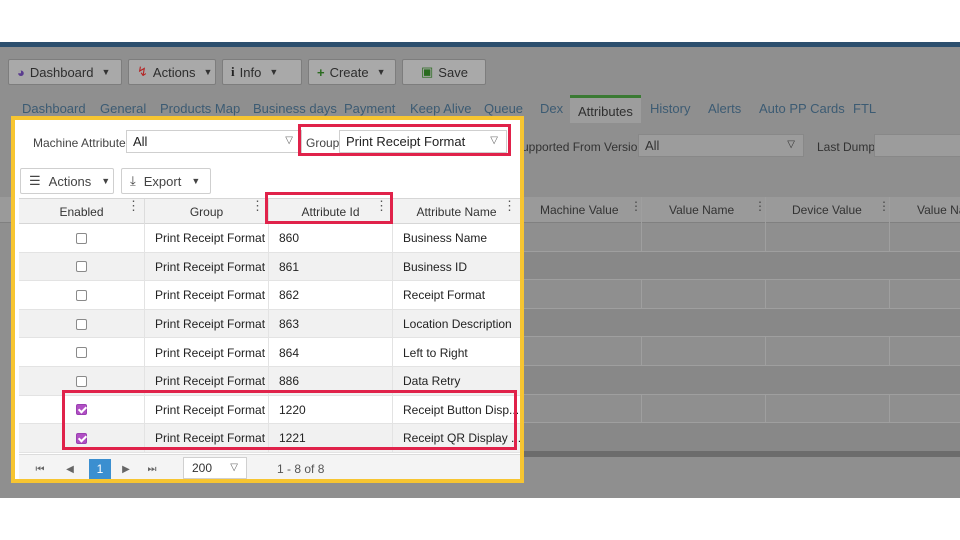 Image resolution: width=960 pixels, height=540 pixels. I want to click on tab-keep-alive: Keep Alive, so click(440, 108).